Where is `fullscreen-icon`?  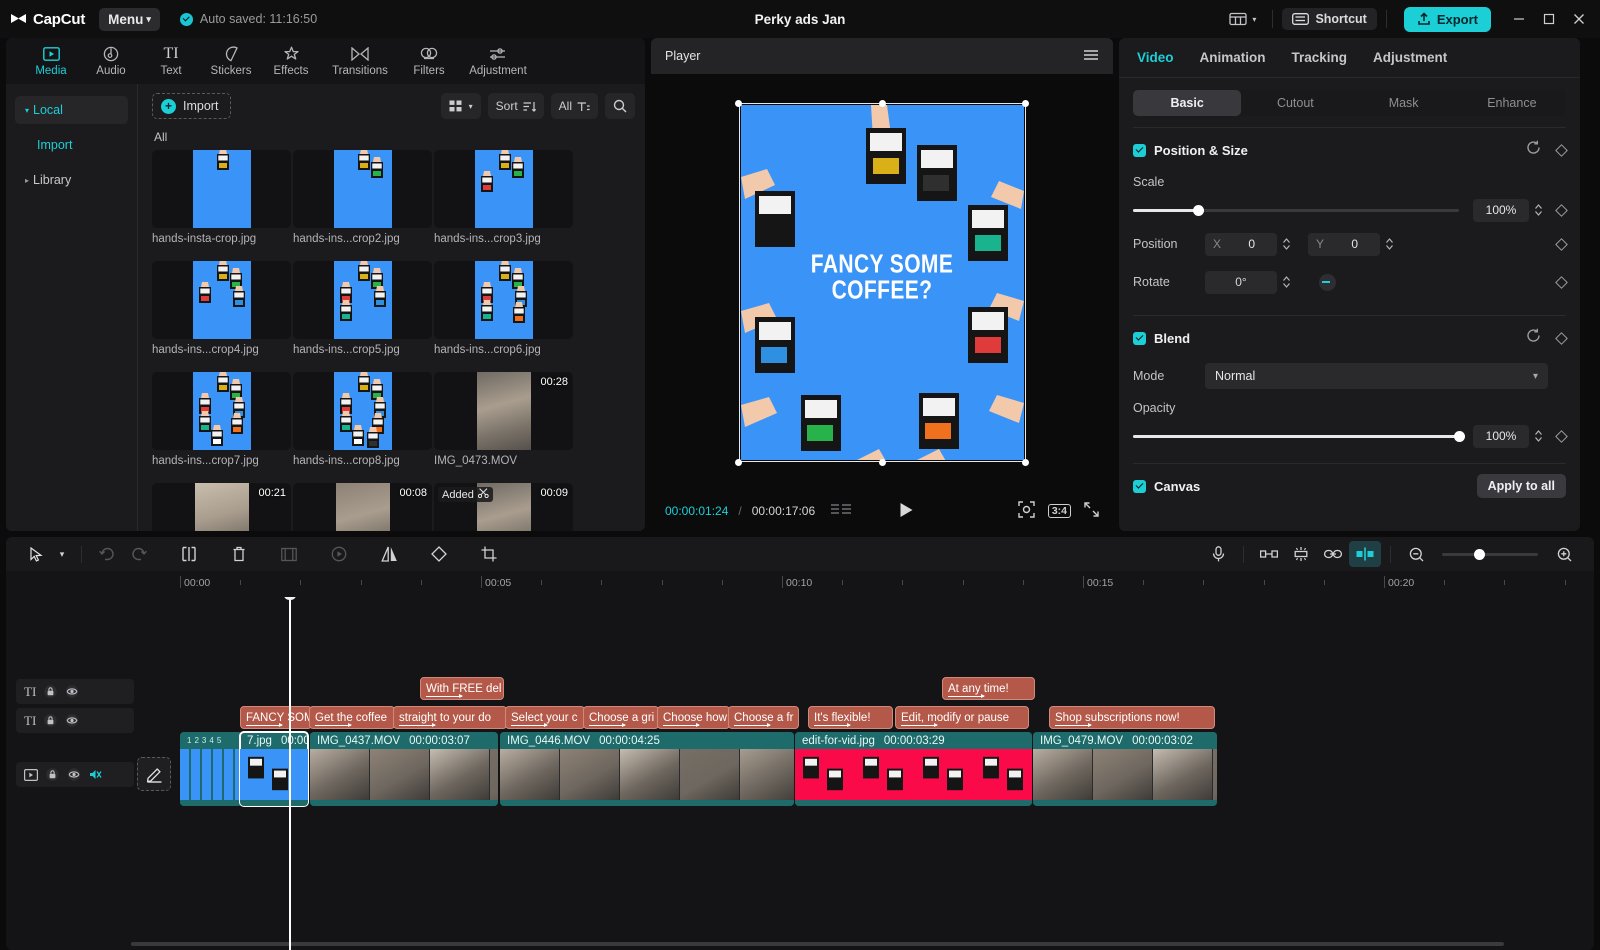 fullscreen-icon is located at coordinates (1091, 511).